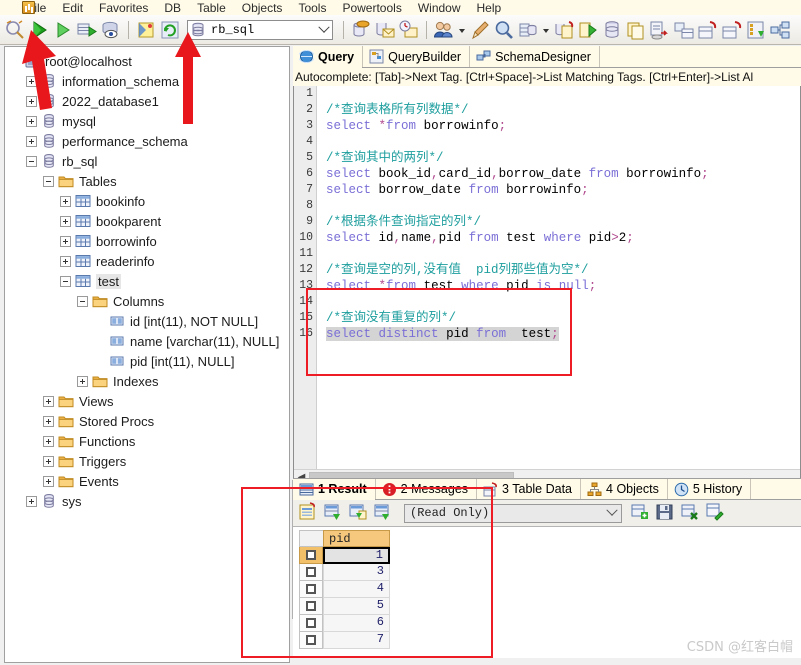  What do you see at coordinates (513, 513) in the screenshot?
I see `edit-mode-selector: (Read Only)` at bounding box center [513, 513].